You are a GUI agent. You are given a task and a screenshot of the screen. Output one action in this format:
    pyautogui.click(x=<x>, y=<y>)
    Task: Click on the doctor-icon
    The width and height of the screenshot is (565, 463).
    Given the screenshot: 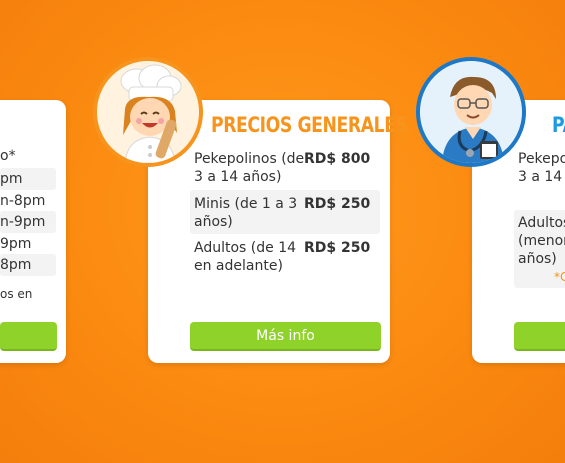 What is the action you would take?
    pyautogui.click(x=471, y=112)
    